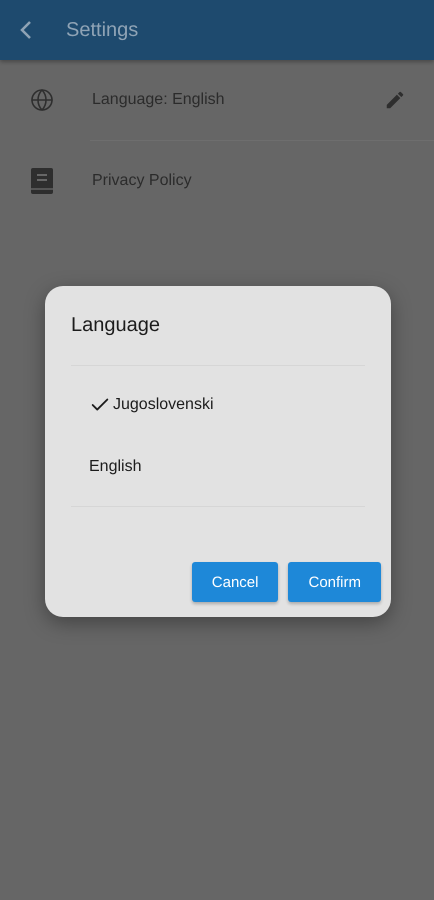  Describe the element at coordinates (106, 467) in the screenshot. I see `language-option: English` at that location.